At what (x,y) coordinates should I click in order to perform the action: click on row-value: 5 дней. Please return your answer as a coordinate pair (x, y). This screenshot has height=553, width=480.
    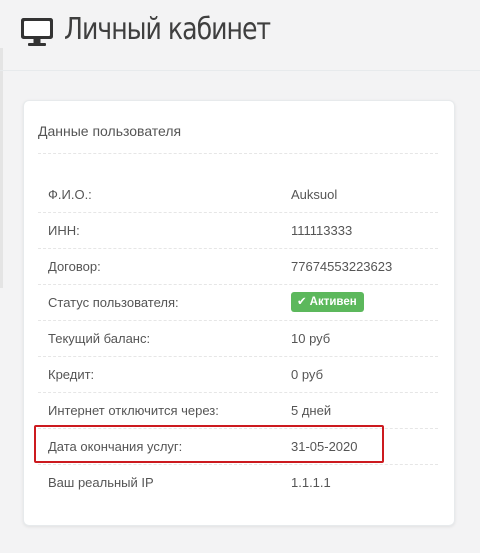
    Looking at the image, I should click on (311, 410).